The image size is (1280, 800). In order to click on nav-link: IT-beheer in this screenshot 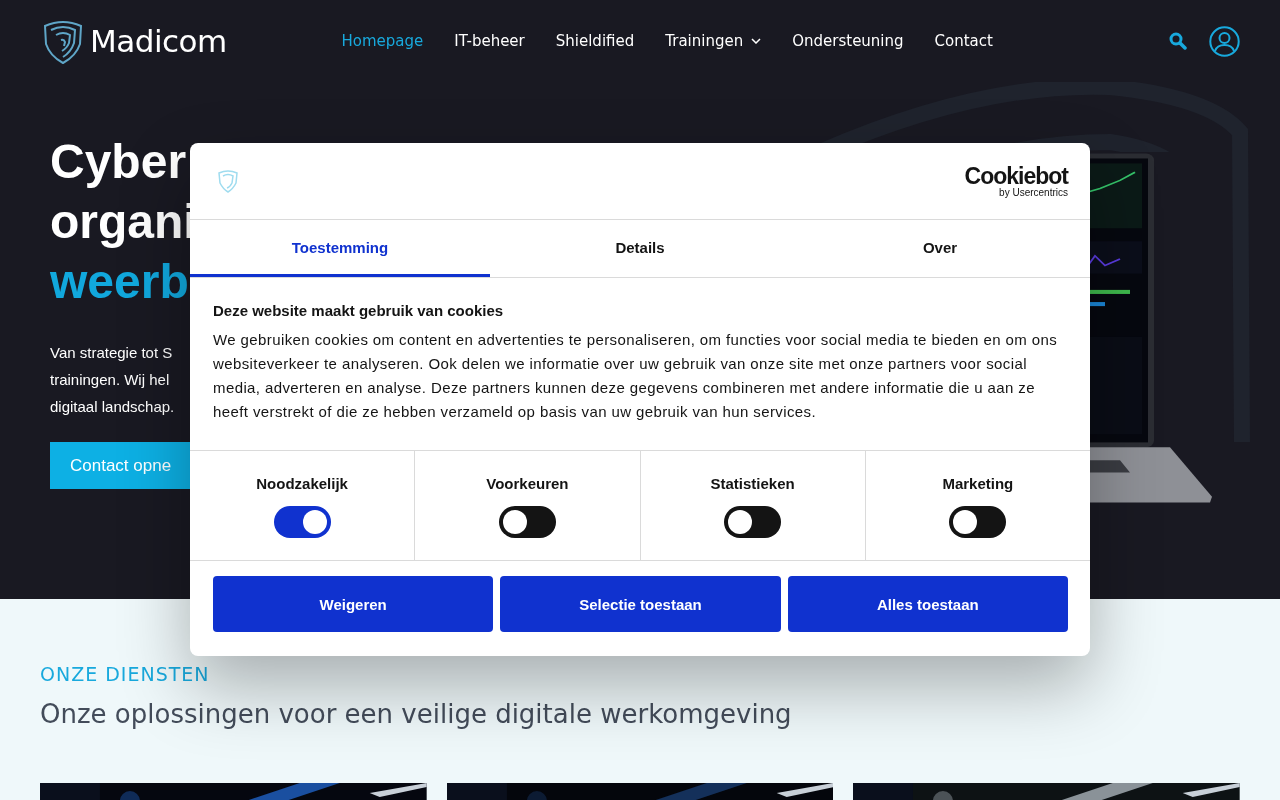, I will do `click(489, 41)`.